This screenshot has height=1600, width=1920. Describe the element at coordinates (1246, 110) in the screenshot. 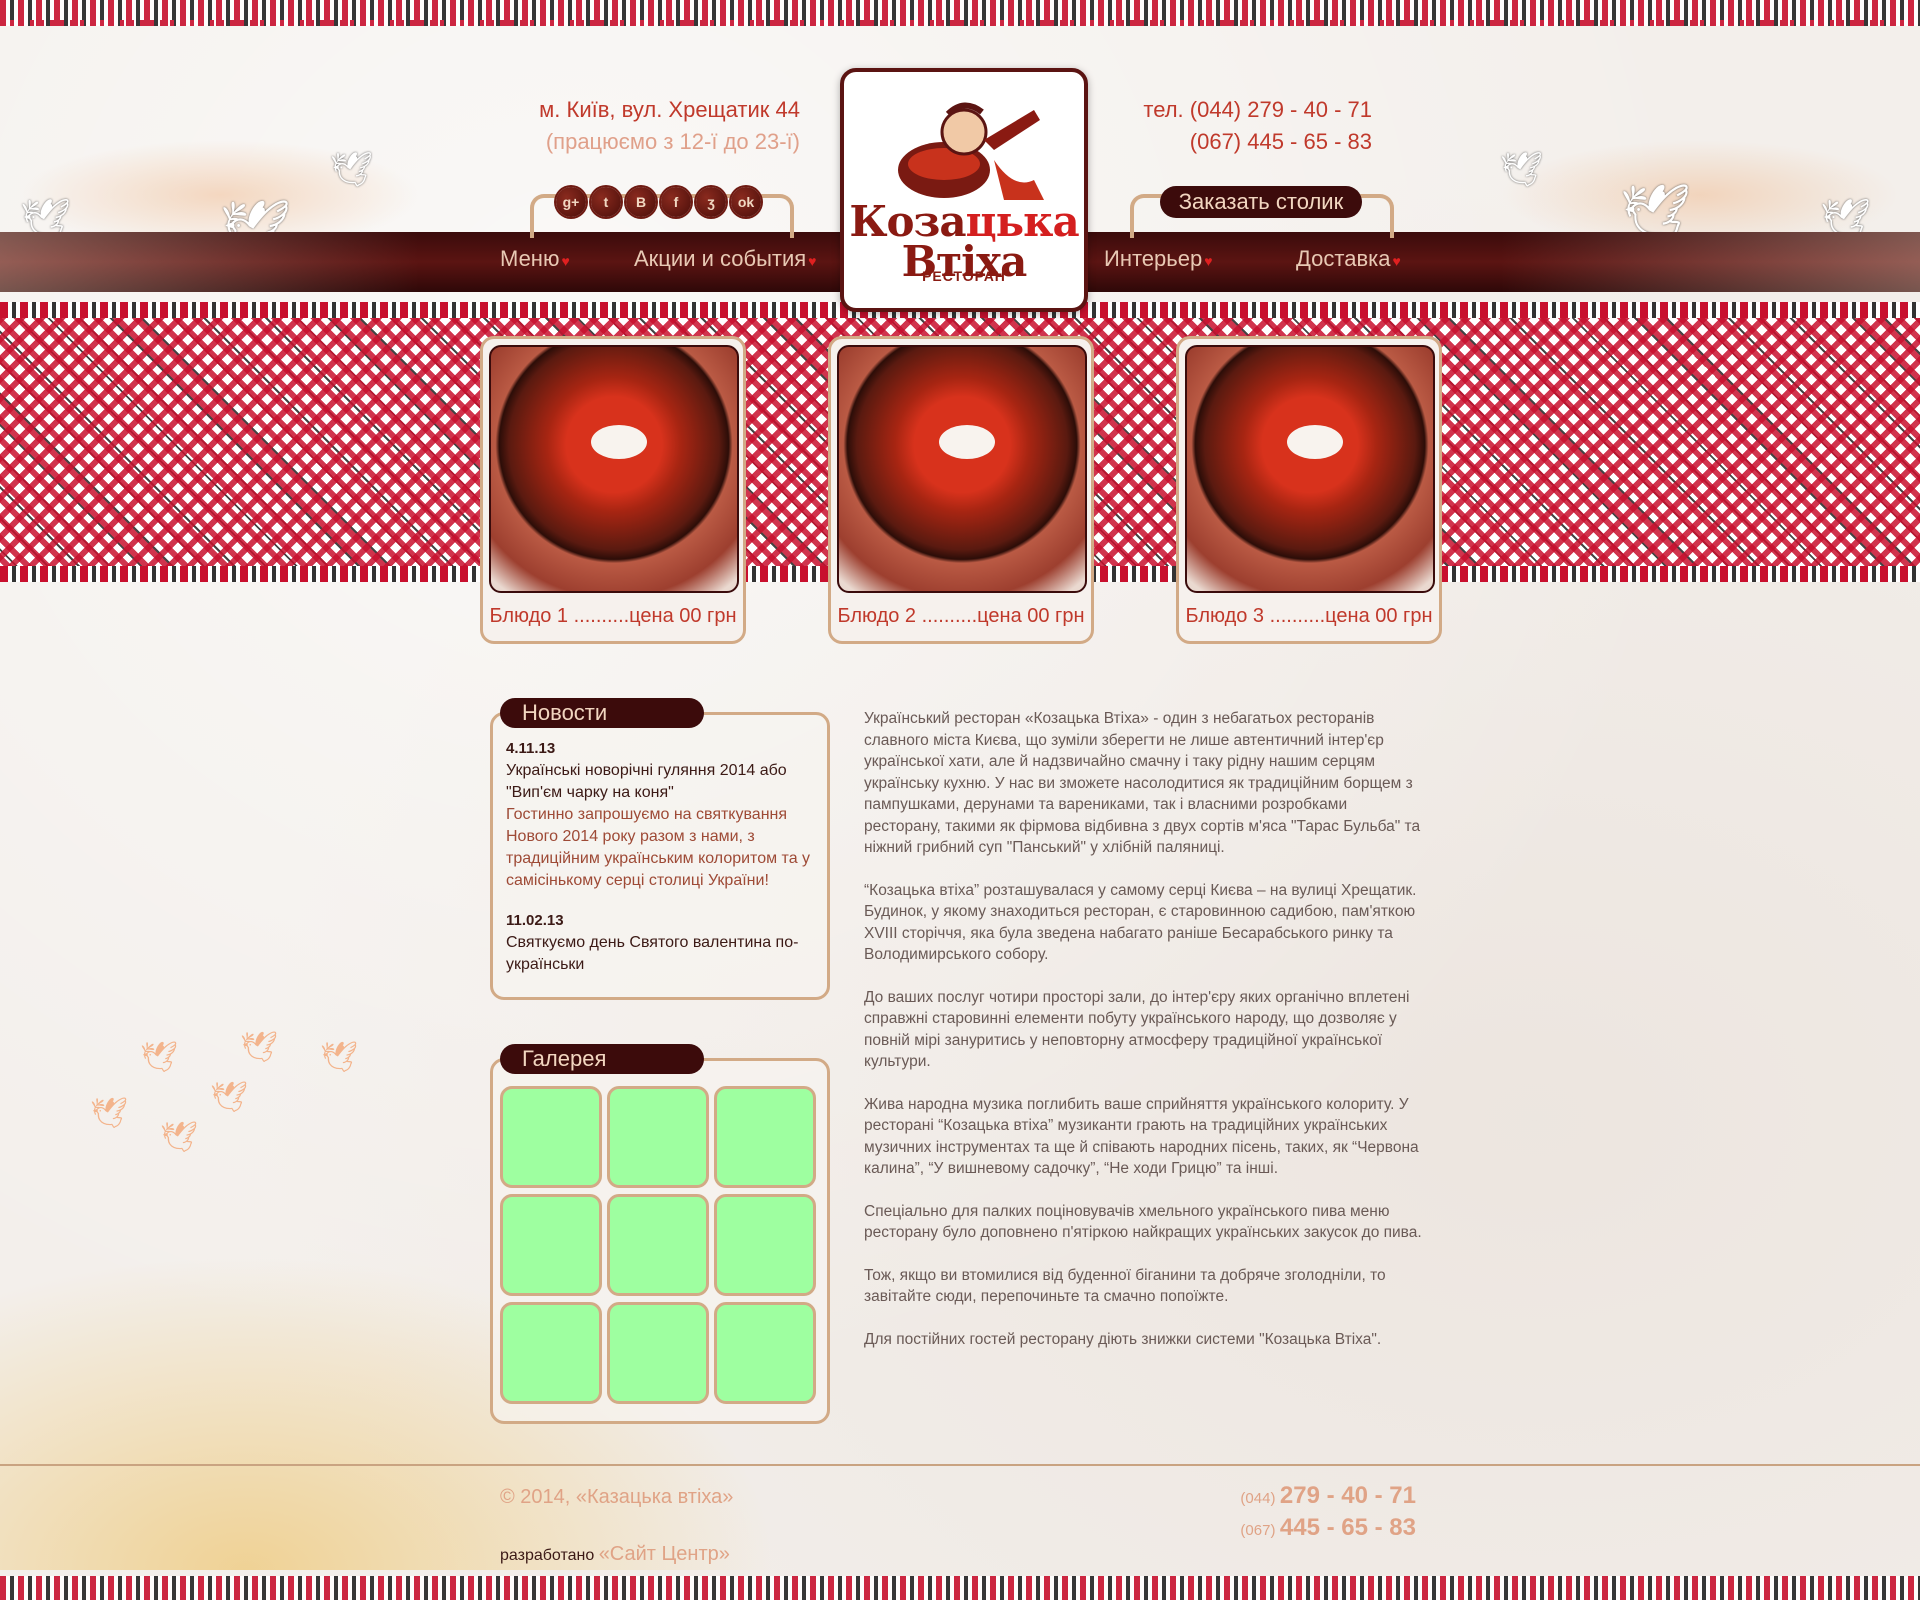

I see `header-phone-1: тел. (044) 279 - 40 - 71` at that location.